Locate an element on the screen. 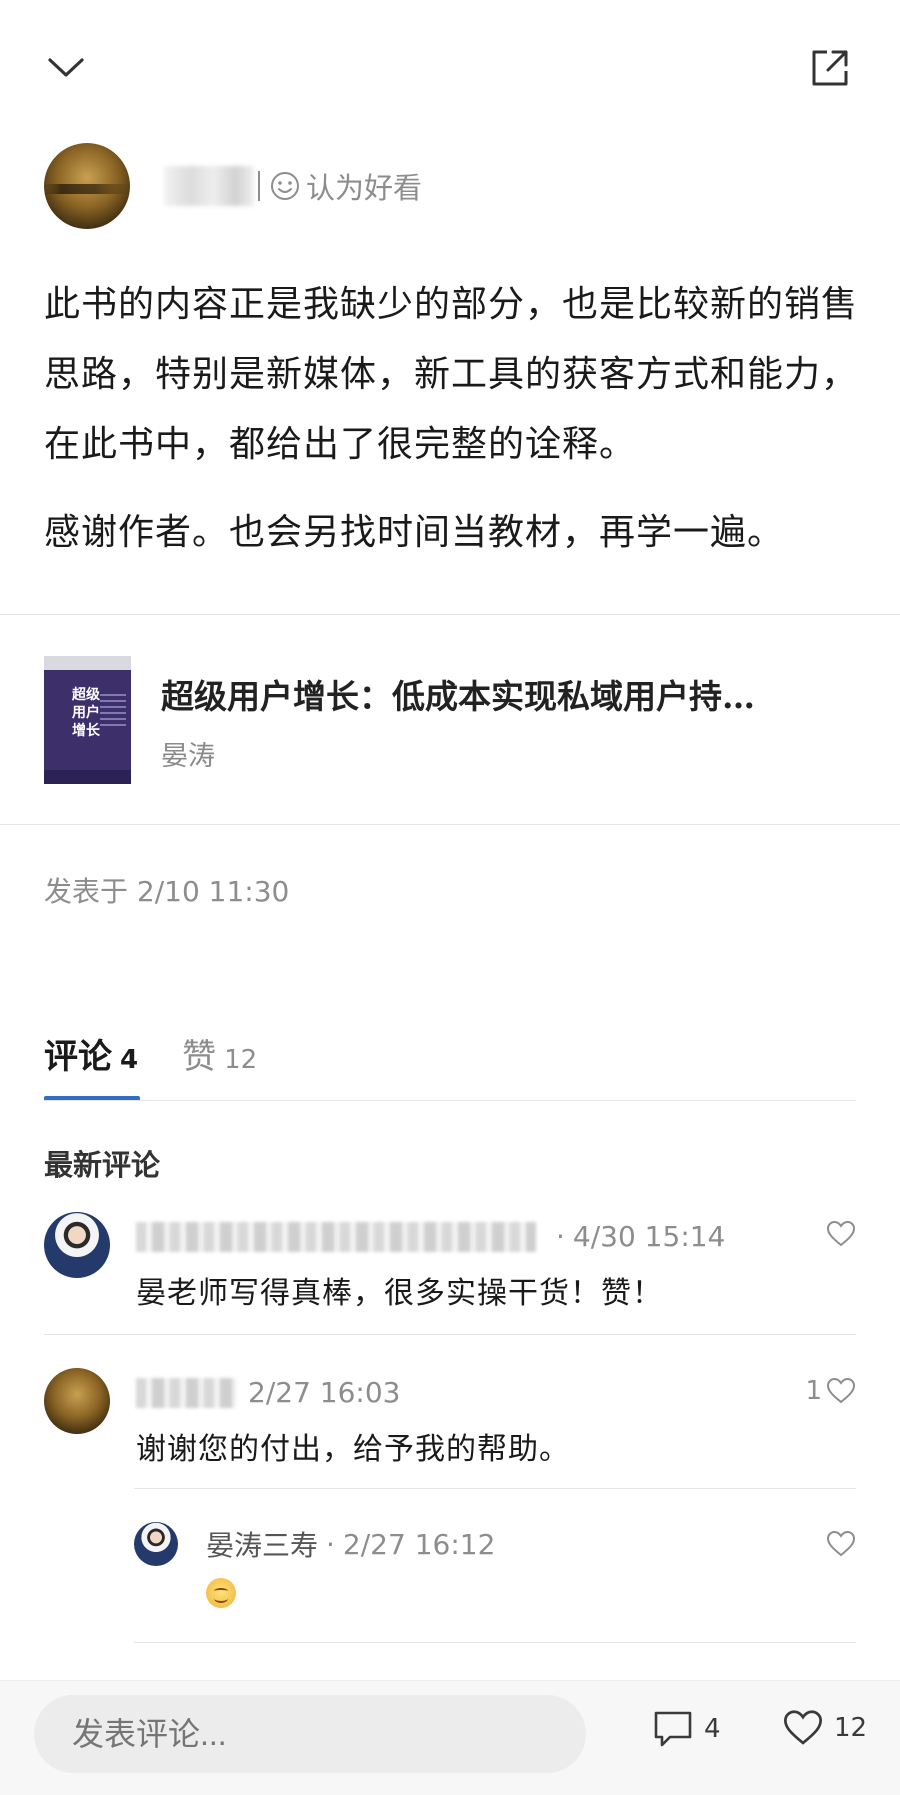 This screenshot has height=1795, width=900. comment-meta: 2/27 16:03 is located at coordinates (268, 1392).